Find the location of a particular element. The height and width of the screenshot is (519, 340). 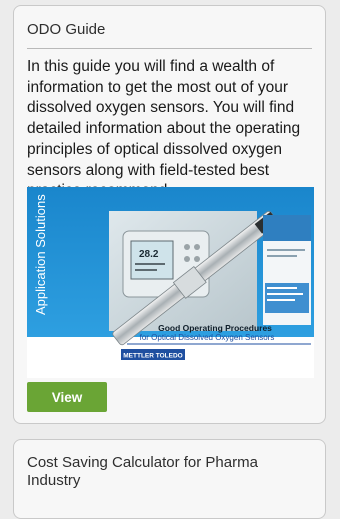

cover-title-line2: for Optical Dissolved Oxygen Sensors is located at coordinates (207, 337).